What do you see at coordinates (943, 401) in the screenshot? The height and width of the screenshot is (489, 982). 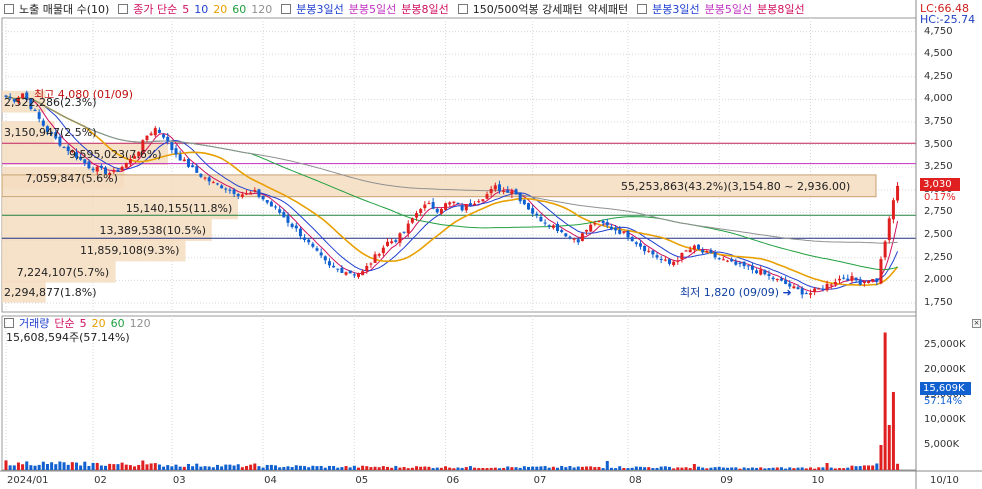 I see `volume-tag-pct: 57.14%` at bounding box center [943, 401].